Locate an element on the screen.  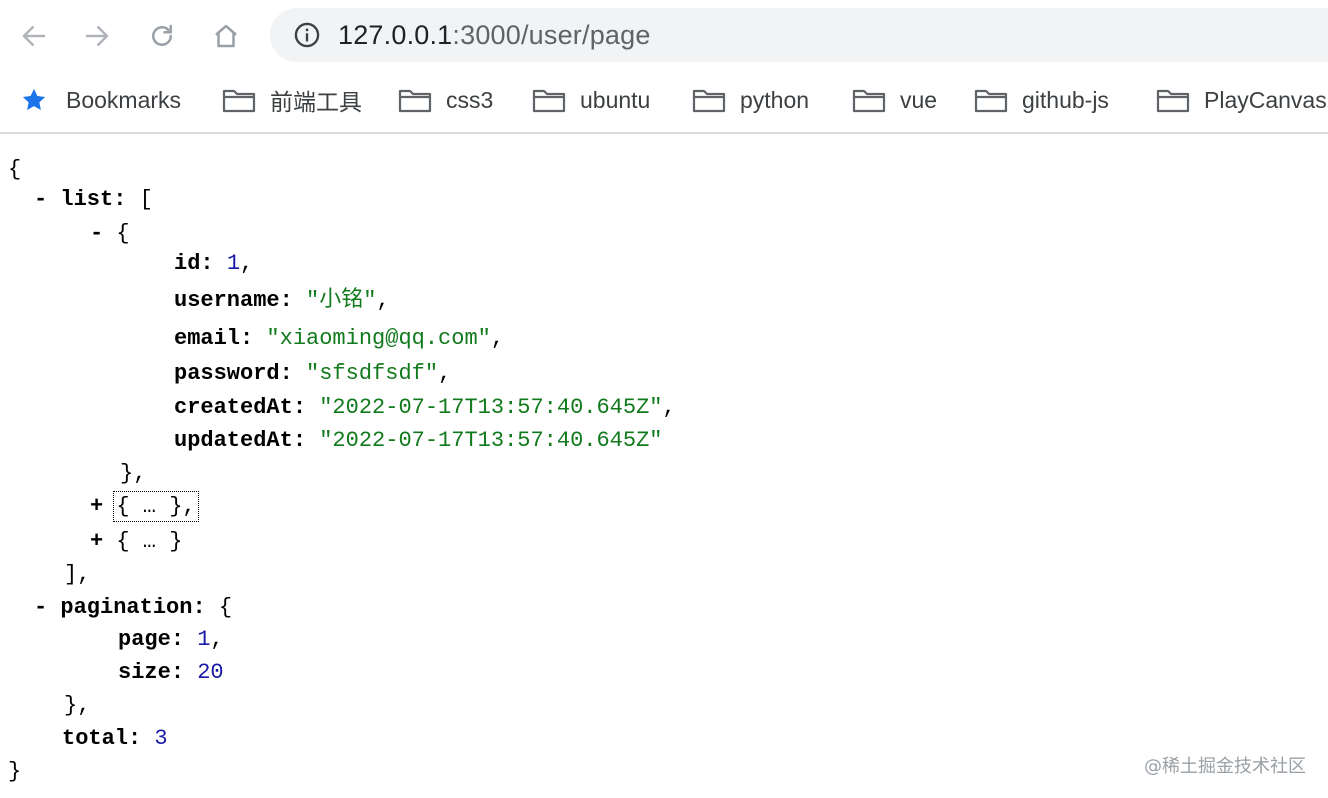
json-field-password: password: "sfsdfsdf", is located at coordinates (313, 373).